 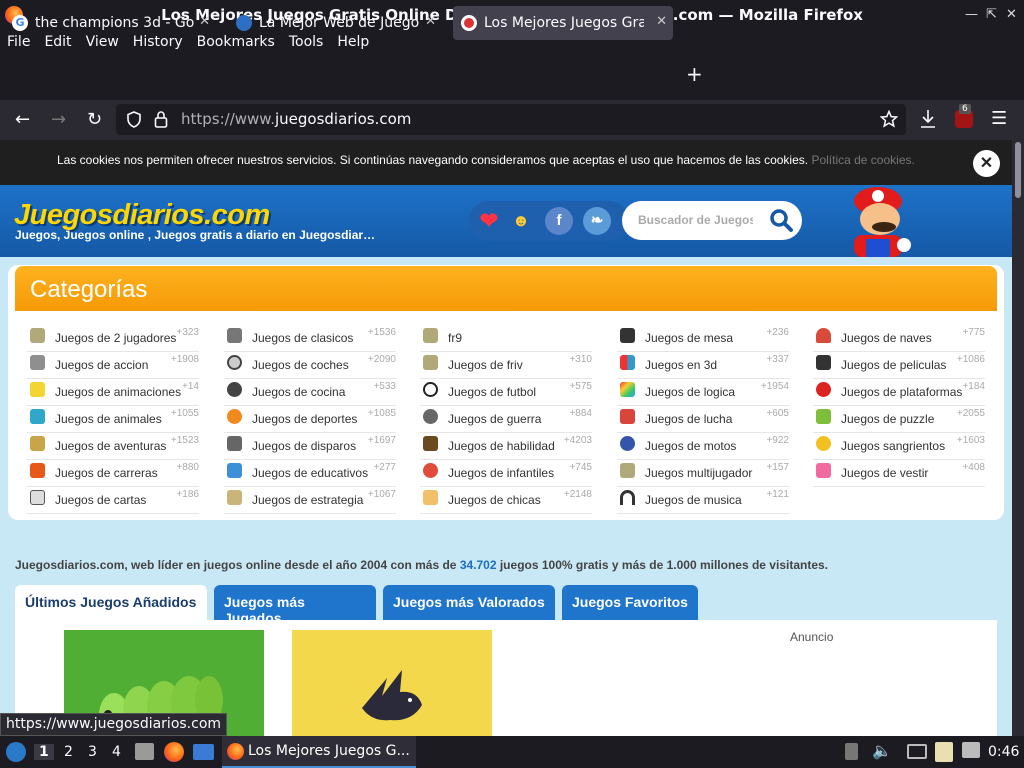 I want to click on tab-mejor-web: La Mejor Web de Juegos ✕, so click(x=335, y=23).